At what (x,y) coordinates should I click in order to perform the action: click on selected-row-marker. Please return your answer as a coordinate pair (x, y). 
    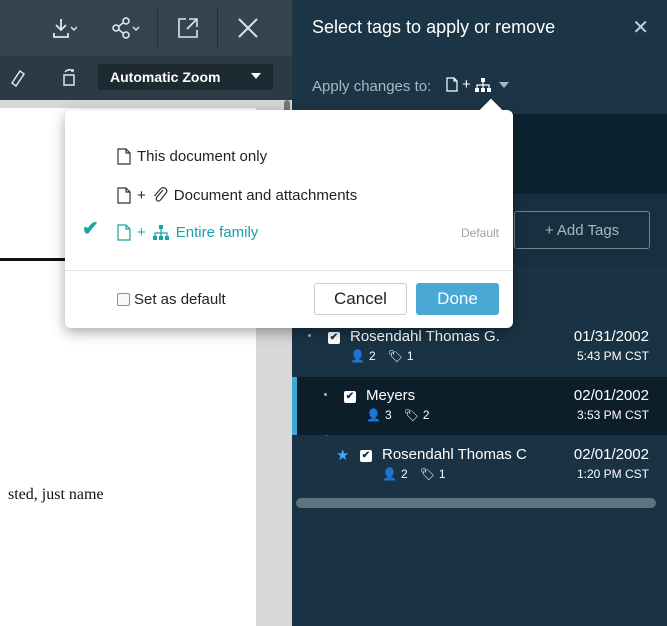
    Looking at the image, I should click on (294, 406).